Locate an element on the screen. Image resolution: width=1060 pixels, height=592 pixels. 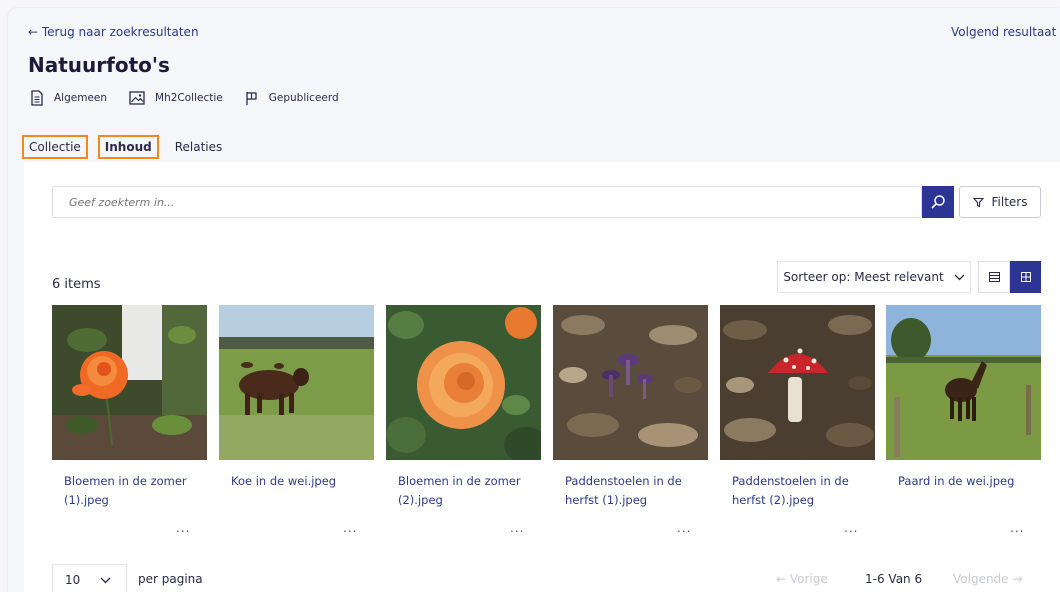
list-view-button is located at coordinates (994, 277).